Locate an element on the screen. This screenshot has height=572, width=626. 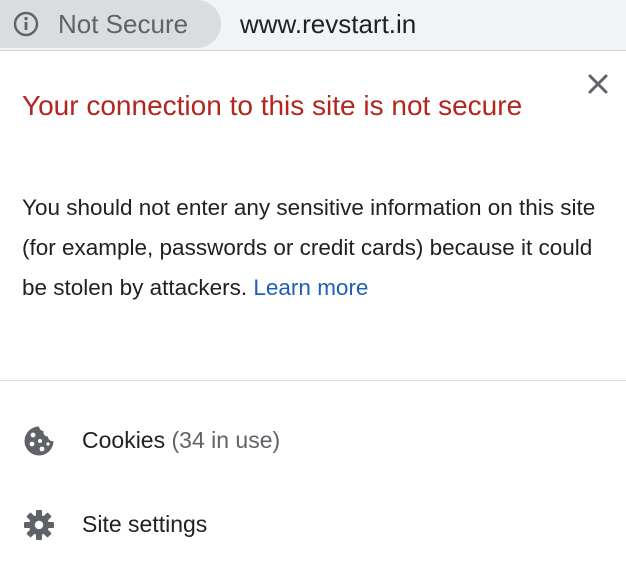
site-settings-label: Site settings is located at coordinates (145, 524).